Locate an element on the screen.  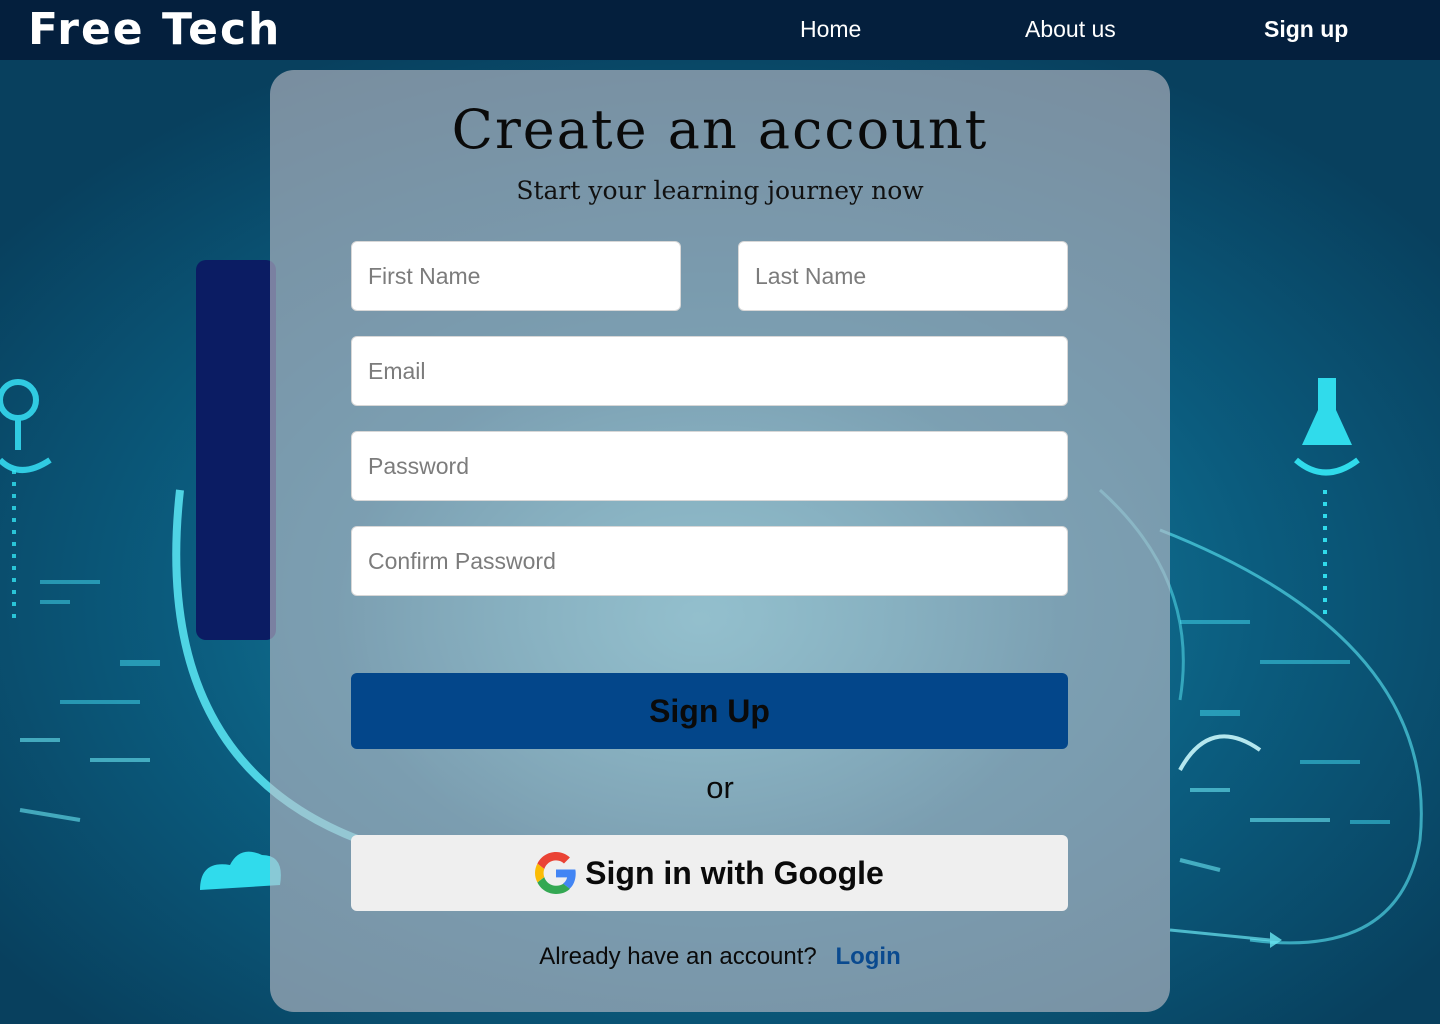
nav-home-link: Home is located at coordinates (830, 29).